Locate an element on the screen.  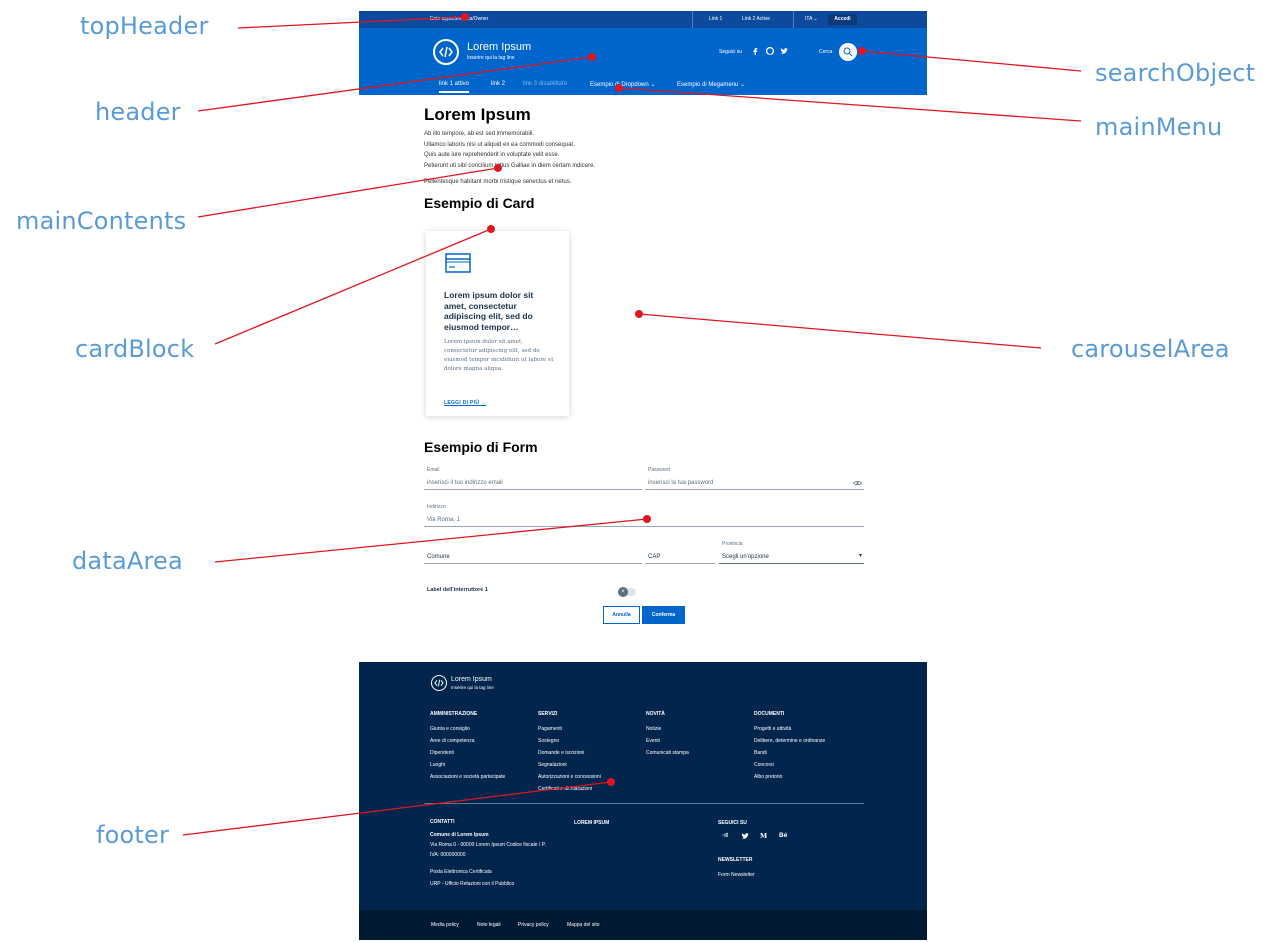
annotation-dataArea: dataArea is located at coordinates (127, 561).